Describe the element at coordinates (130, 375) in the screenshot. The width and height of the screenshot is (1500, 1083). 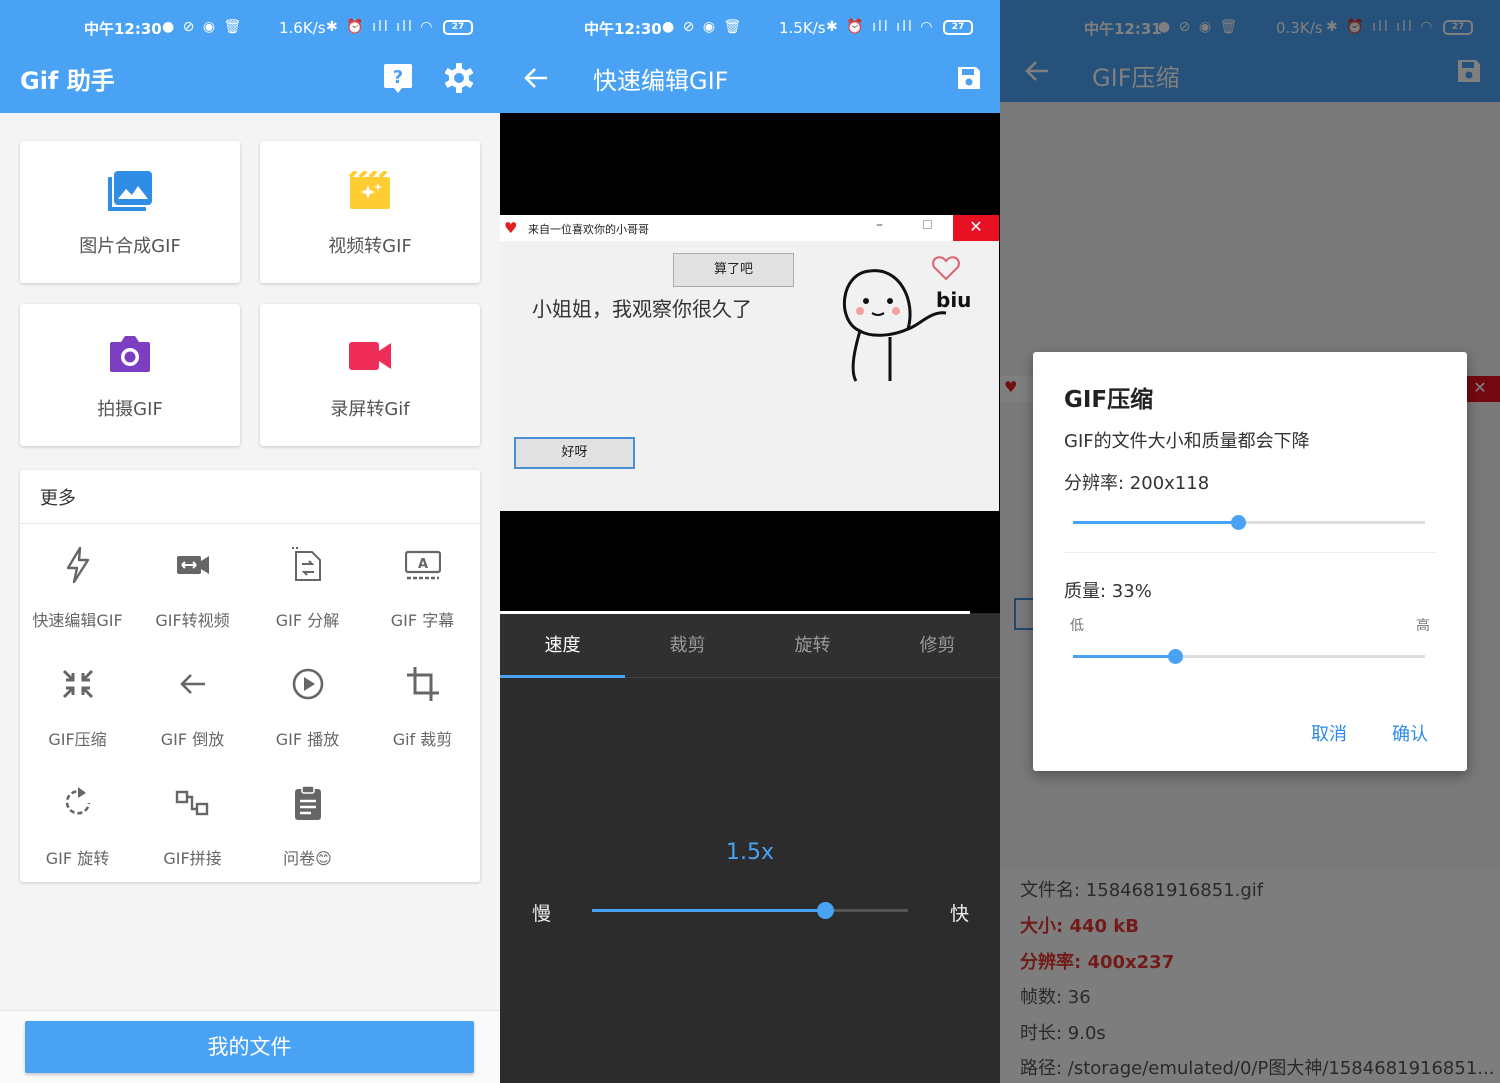
I see `tile-capture-gif: 拍摄GIF` at that location.